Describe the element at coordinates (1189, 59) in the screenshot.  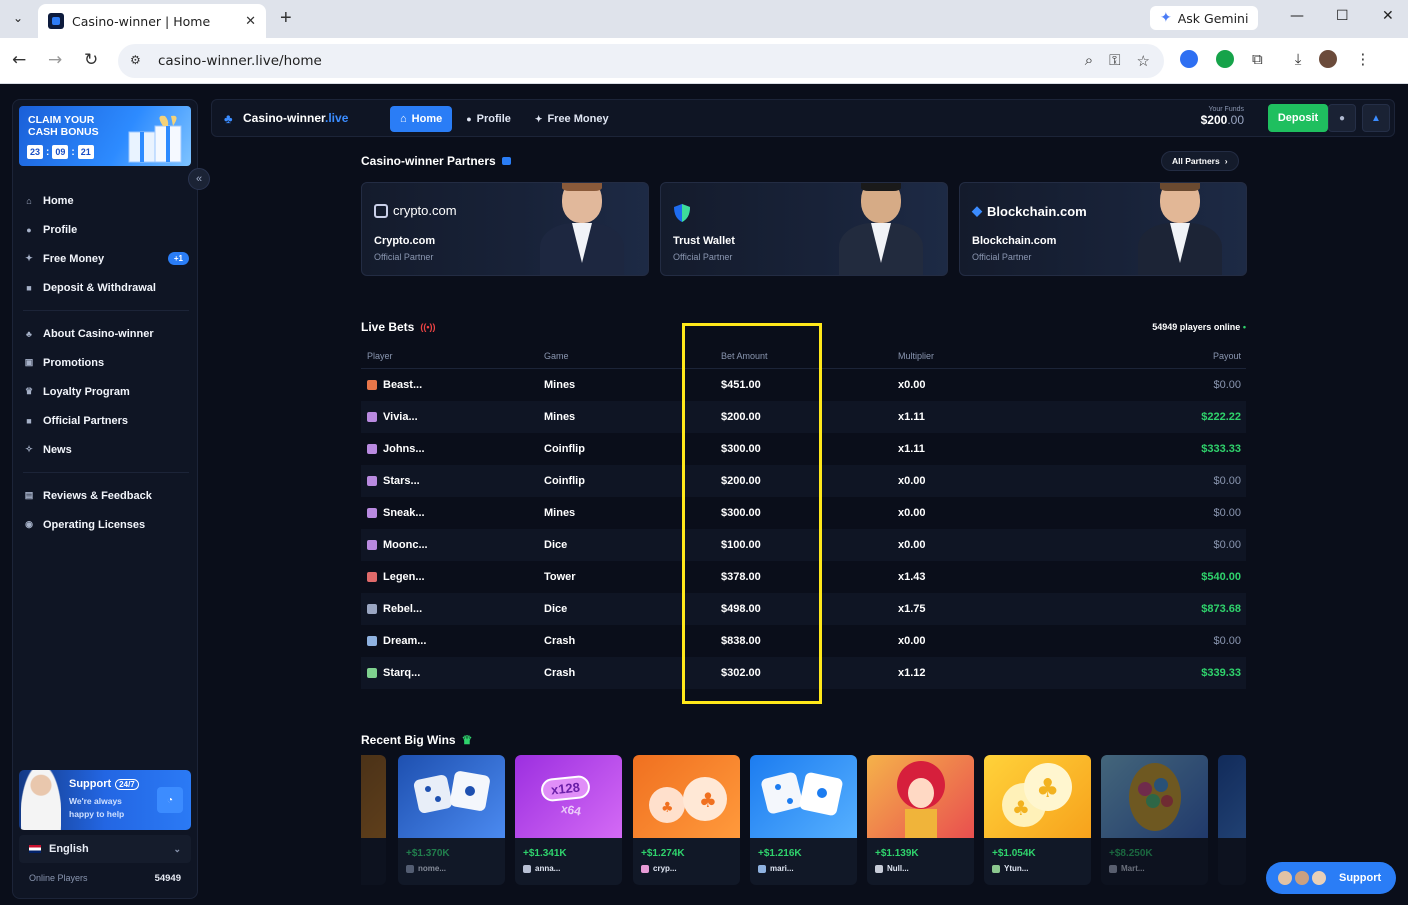
I see `extension-icon` at that location.